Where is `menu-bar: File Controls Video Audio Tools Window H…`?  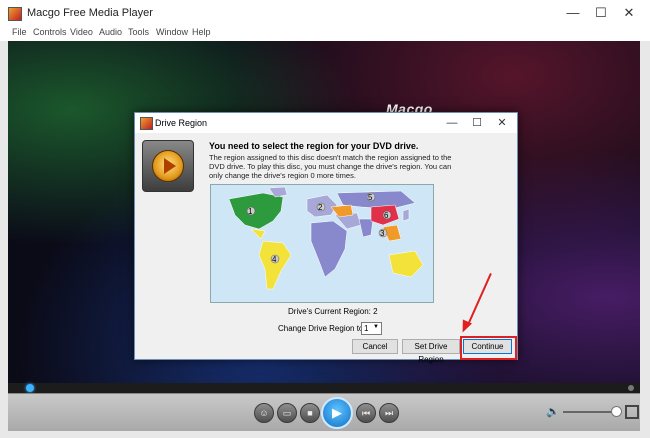
menu-bar: File Controls Video Audio Tools Window H… is located at coordinates (325, 33).